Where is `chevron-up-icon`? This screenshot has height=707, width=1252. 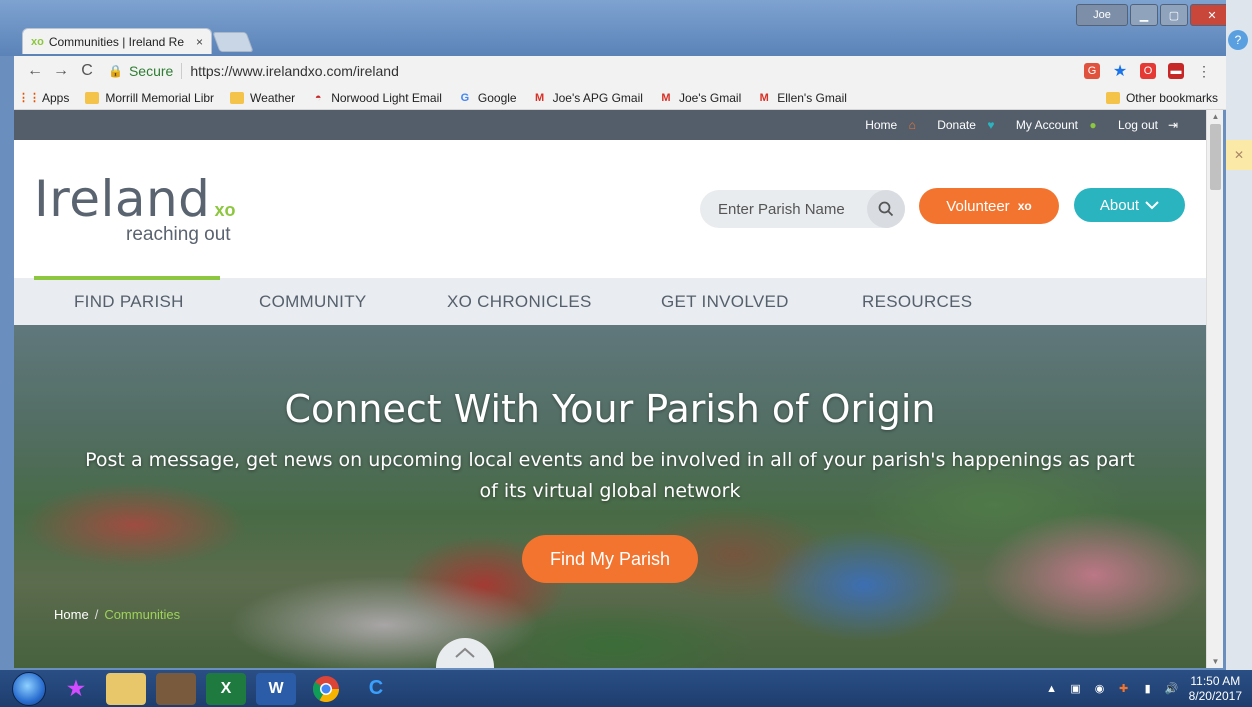
chevron-up-icon is located at coordinates (465, 657).